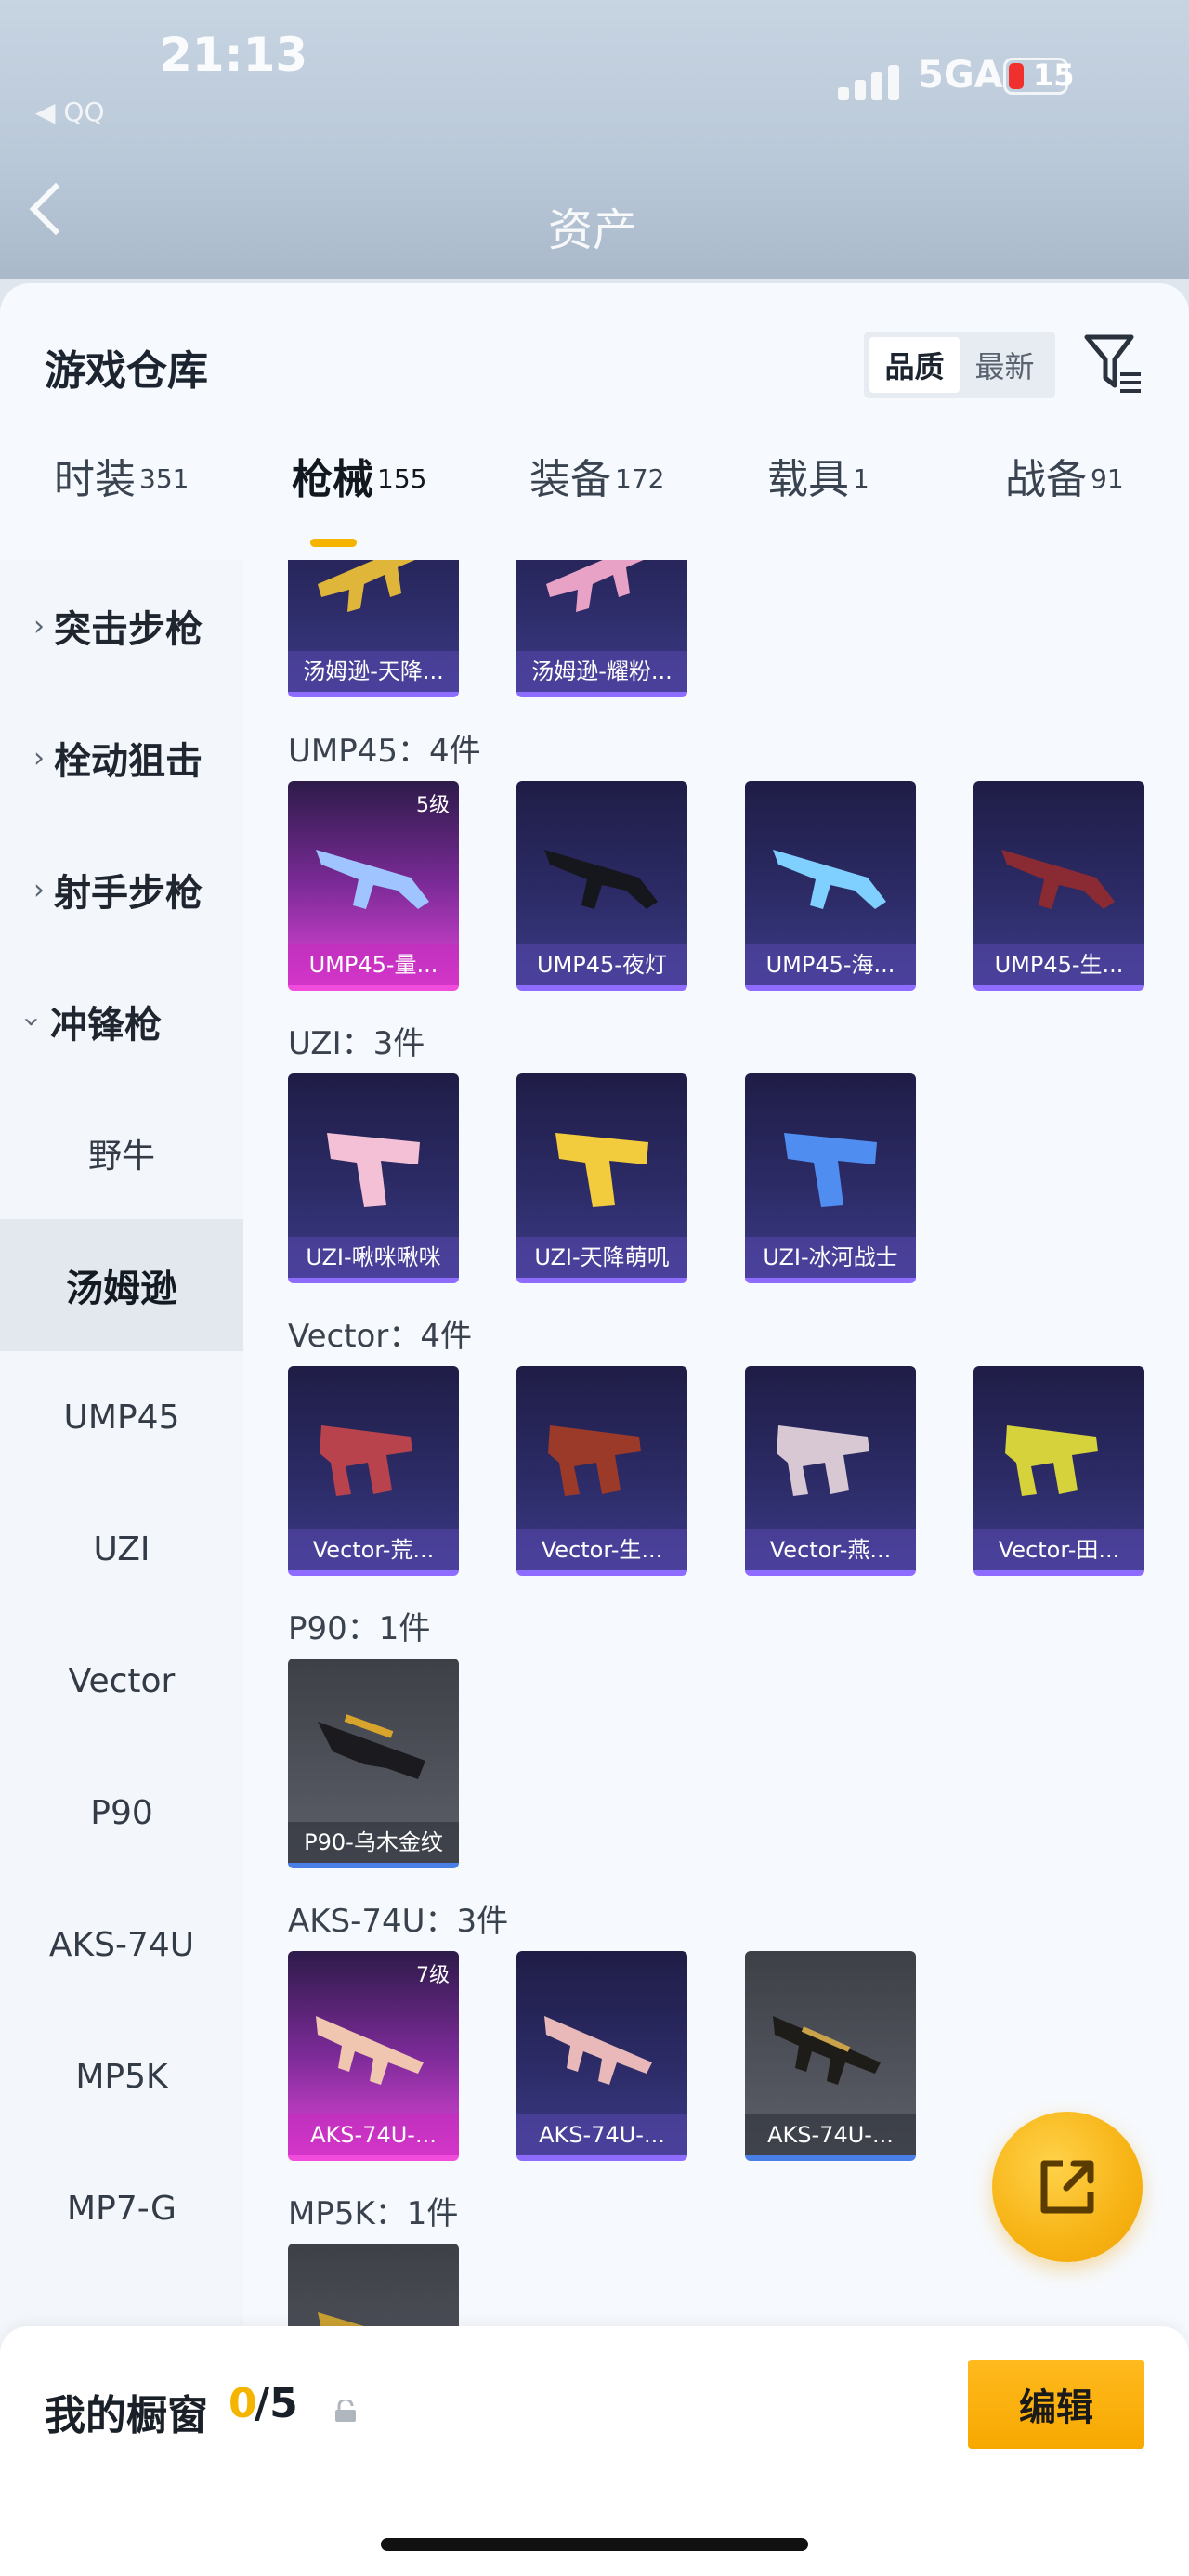 The image size is (1189, 2576). I want to click on sort-toggle: 品质 最新, so click(959, 365).